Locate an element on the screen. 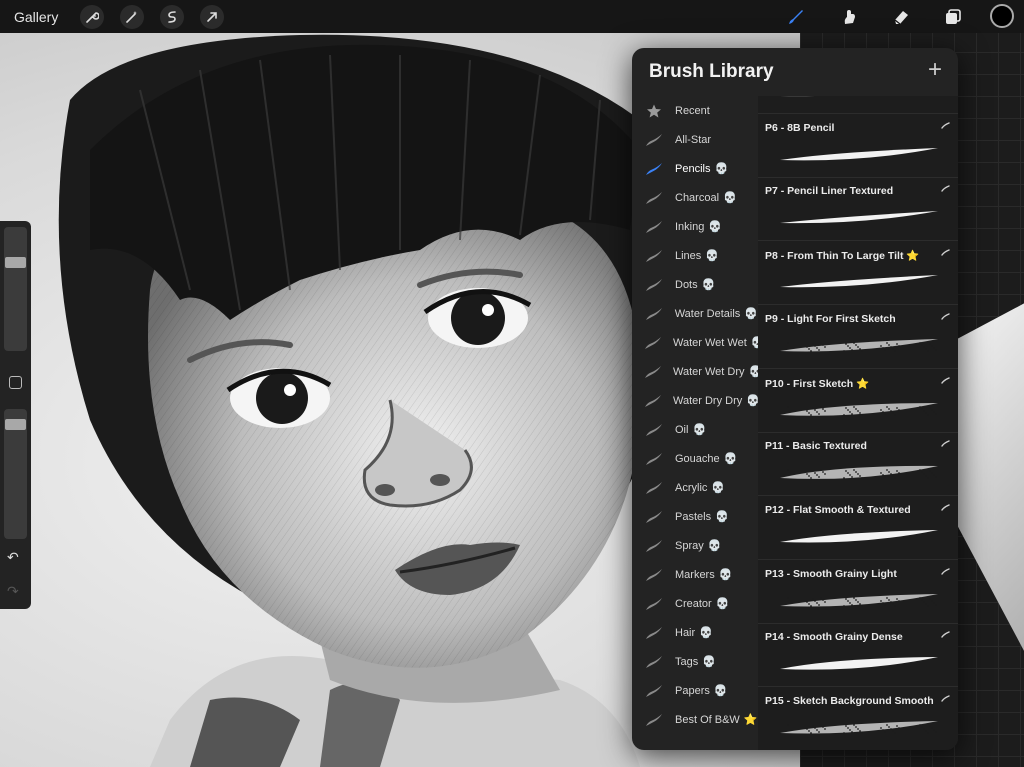 The height and width of the screenshot is (767, 1024). brush-set-item: Charcoal 💀 is located at coordinates (695, 197).